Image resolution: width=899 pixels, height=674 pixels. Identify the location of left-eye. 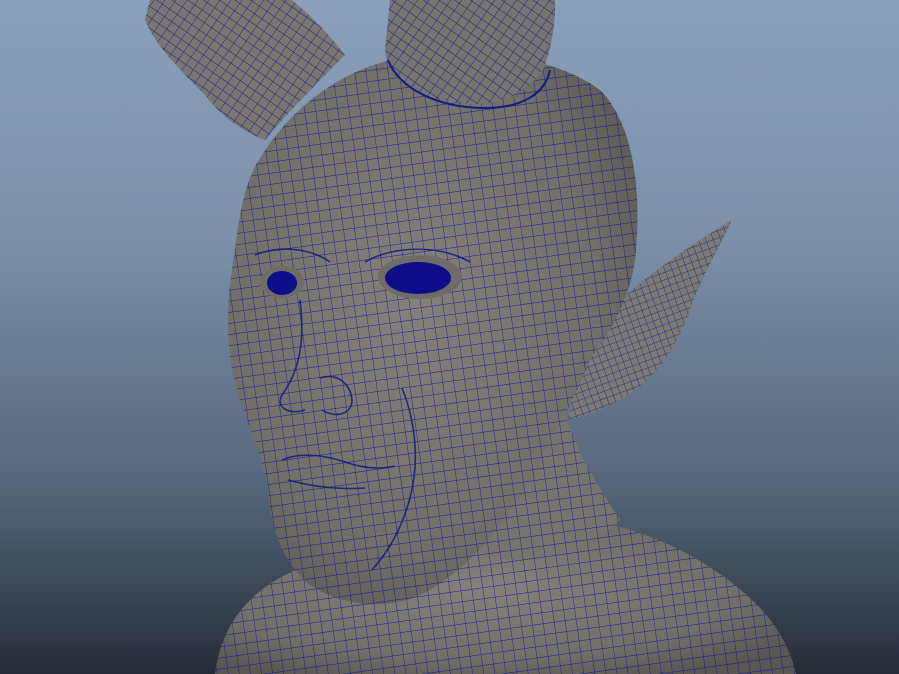
(282, 282).